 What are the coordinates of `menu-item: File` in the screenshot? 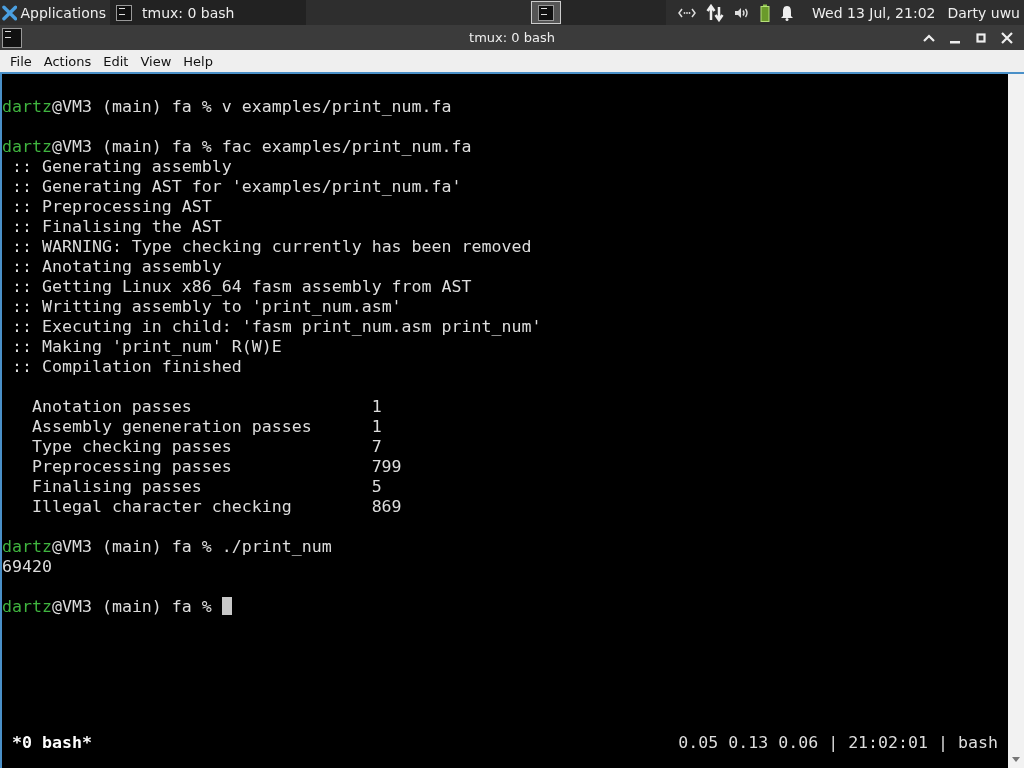 It's located at (21, 61).